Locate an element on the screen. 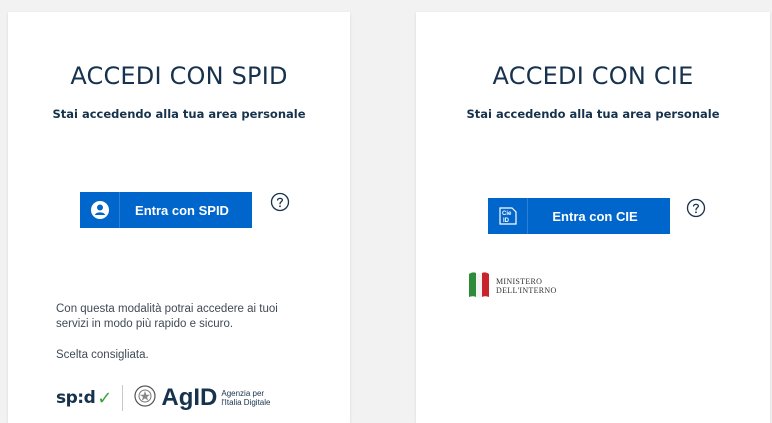  spid-button-label: Entra con SPID is located at coordinates (182, 210).